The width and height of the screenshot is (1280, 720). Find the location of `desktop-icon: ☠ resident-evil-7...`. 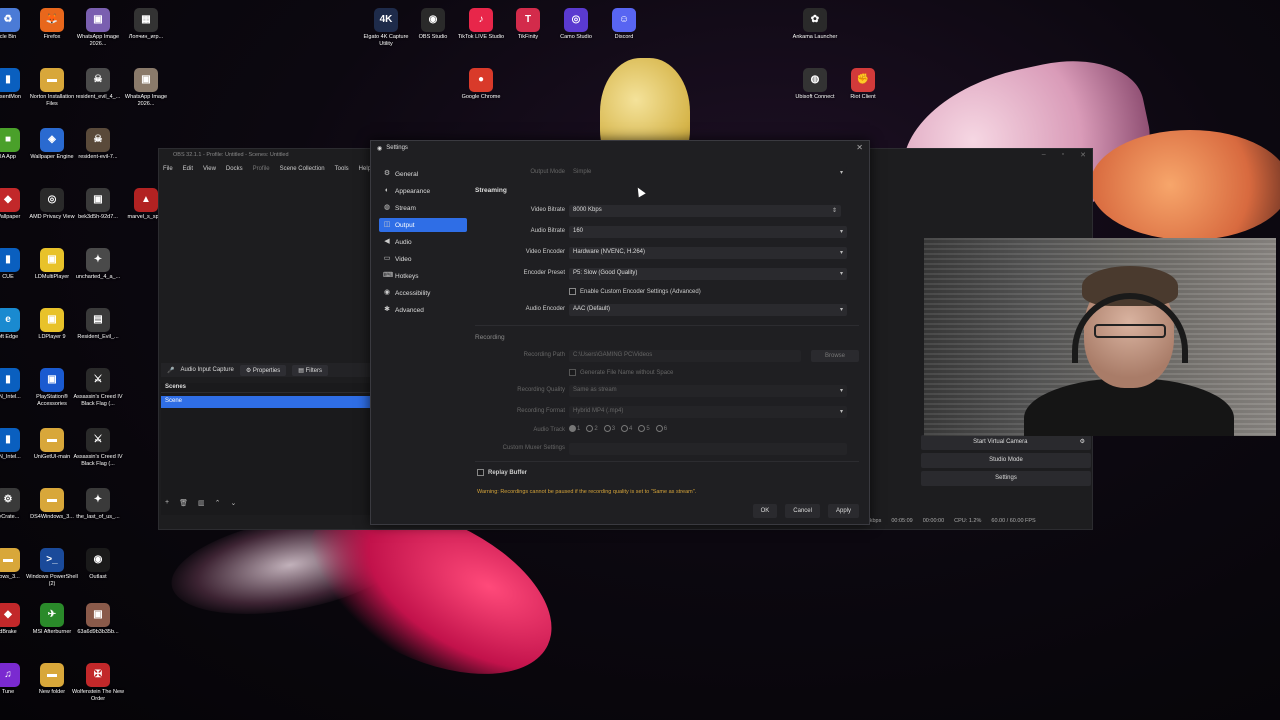

desktop-icon: ☠ resident-evil-7... is located at coordinates (98, 144).